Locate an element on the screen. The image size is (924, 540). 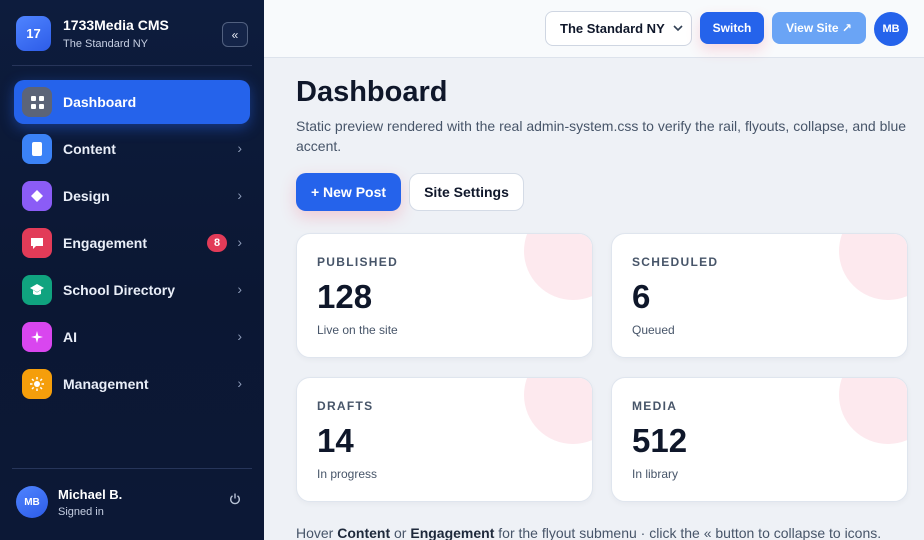
page-title: Dashboard is located at coordinates (372, 92).